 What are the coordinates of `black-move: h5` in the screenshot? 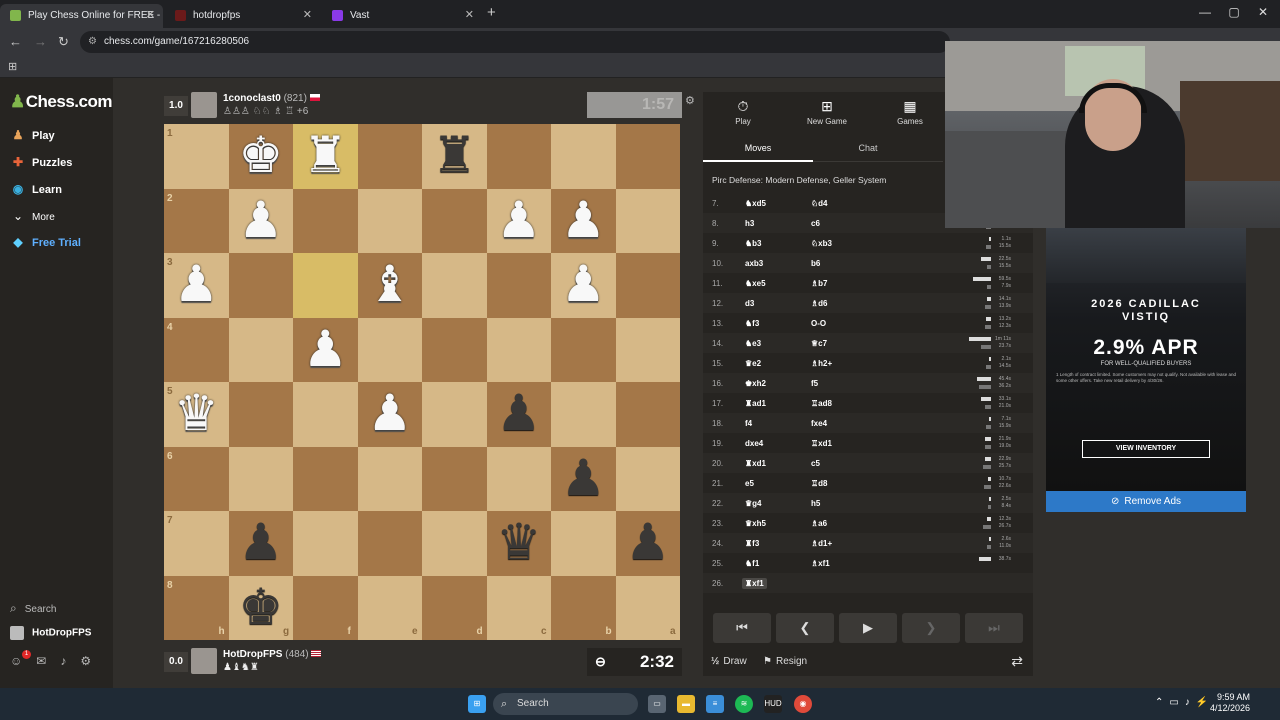 It's located at (815, 503).